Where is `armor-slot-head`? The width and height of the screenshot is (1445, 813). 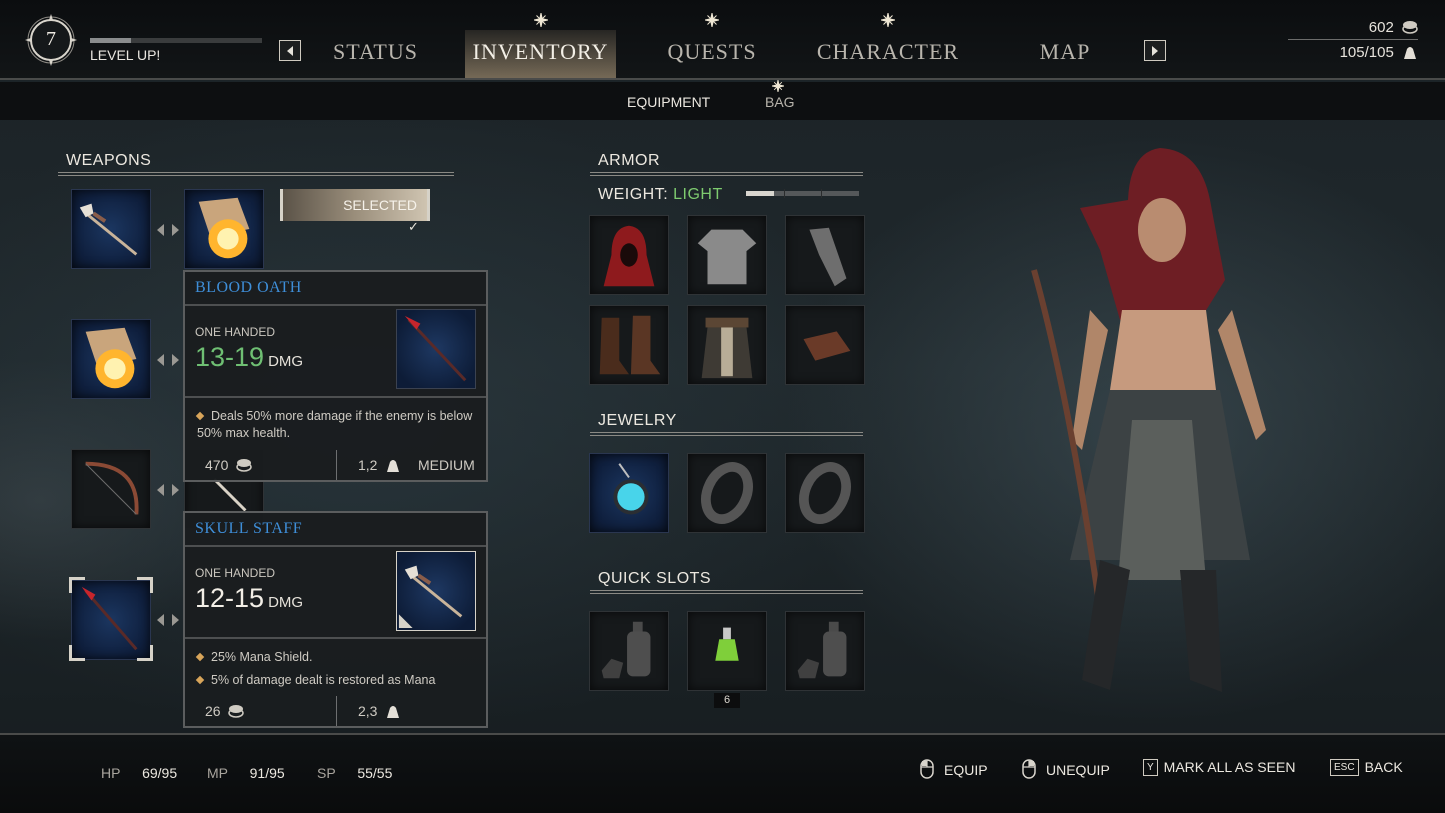 armor-slot-head is located at coordinates (629, 255).